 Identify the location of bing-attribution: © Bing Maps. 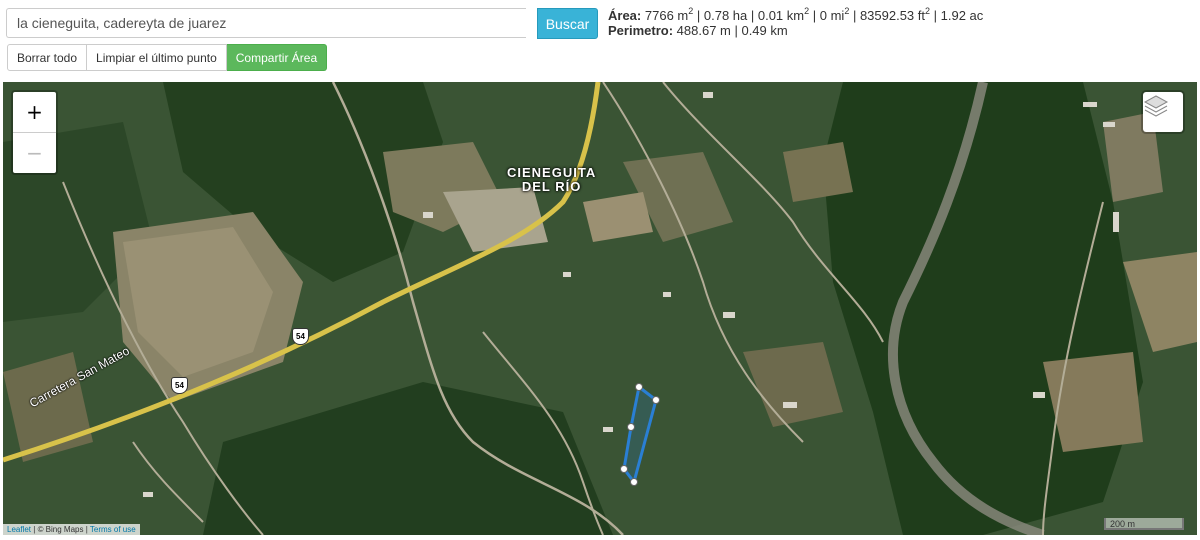
(60, 529).